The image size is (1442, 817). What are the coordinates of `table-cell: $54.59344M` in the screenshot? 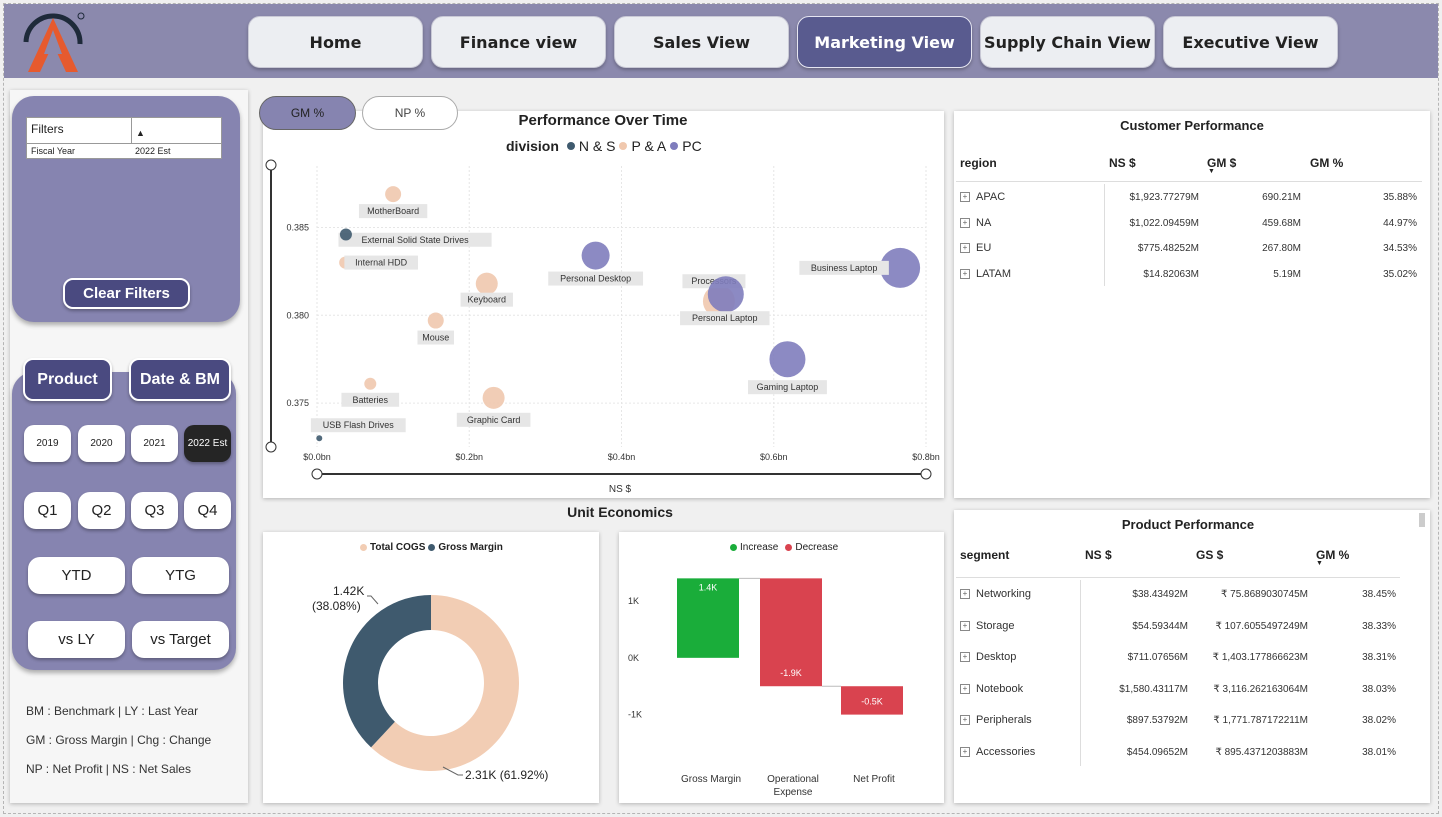 It's located at (1160, 626).